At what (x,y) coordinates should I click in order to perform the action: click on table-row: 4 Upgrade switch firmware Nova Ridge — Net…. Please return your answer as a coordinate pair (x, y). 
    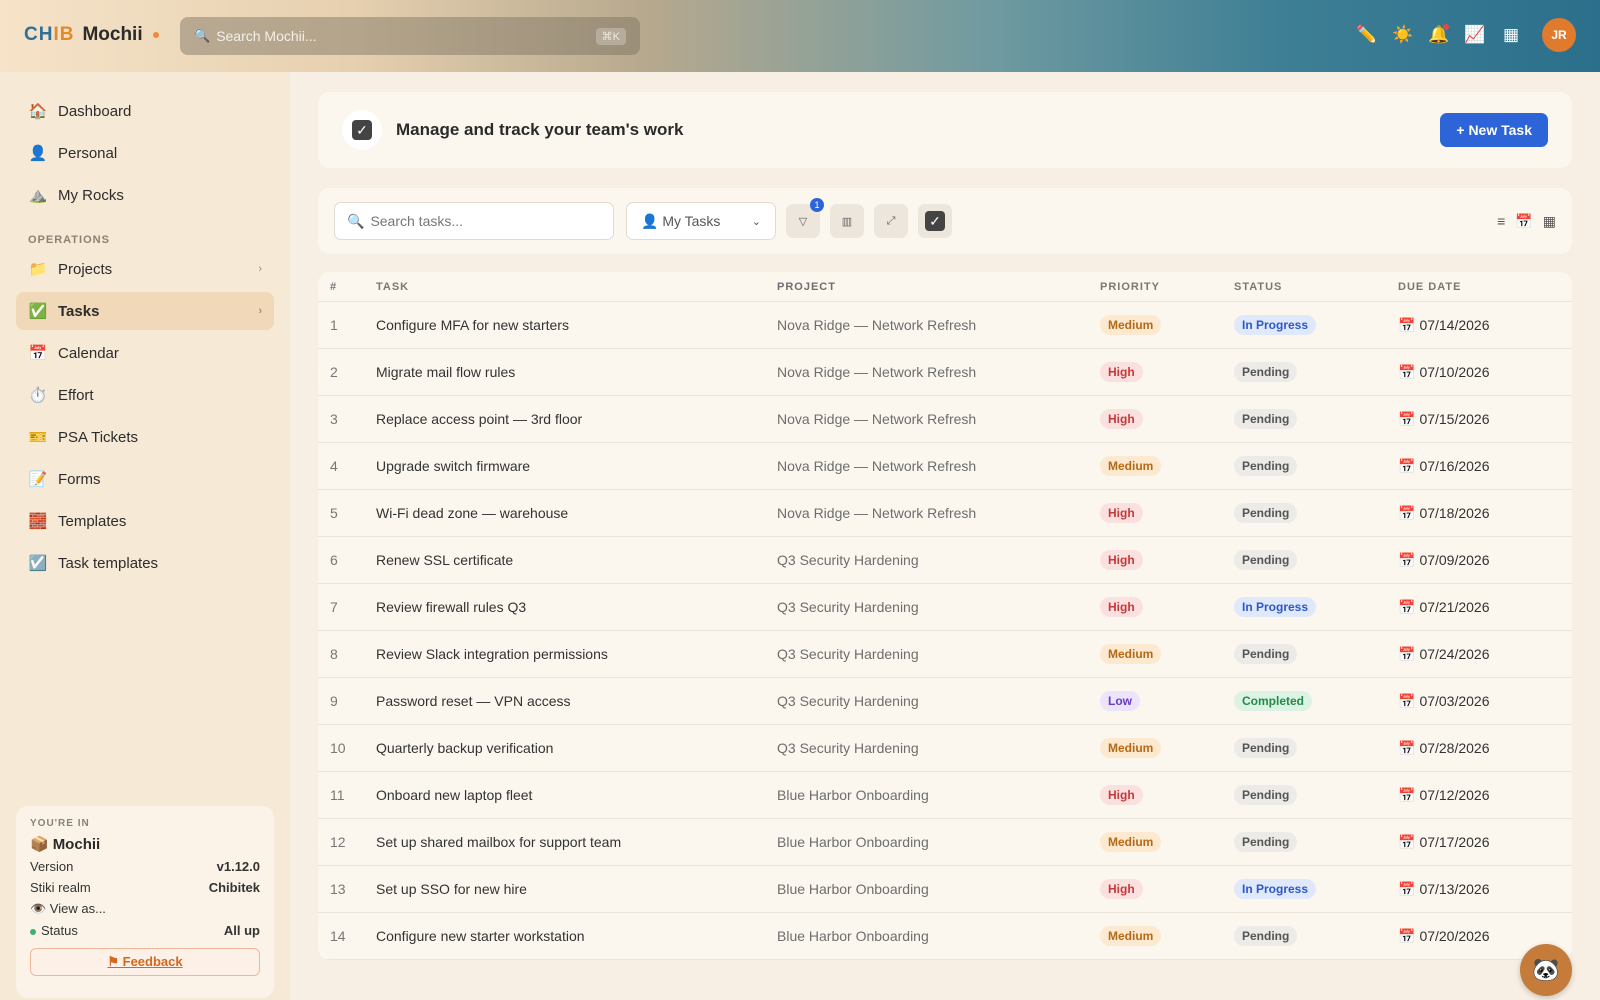
    Looking at the image, I should click on (945, 466).